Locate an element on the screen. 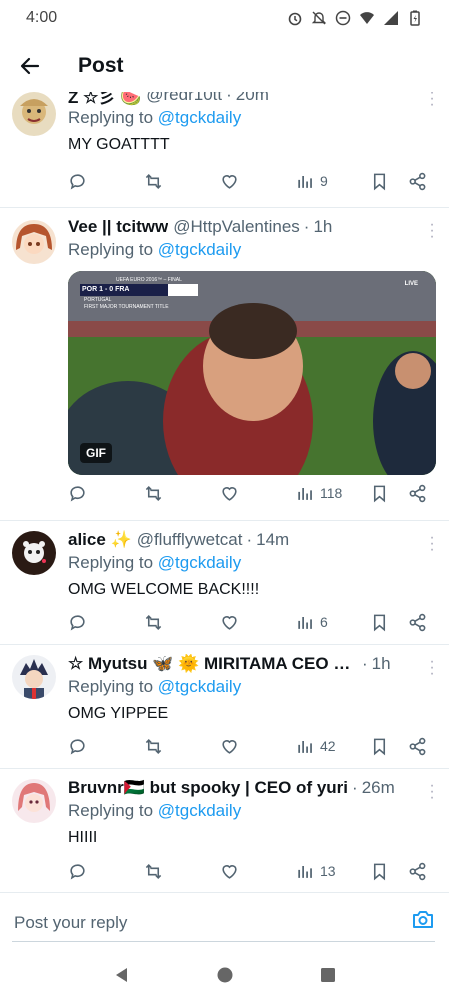 This screenshot has width=449, height=1000. scoreboard-event: UEFA EURO 2016™ – FINAL is located at coordinates (149, 280).